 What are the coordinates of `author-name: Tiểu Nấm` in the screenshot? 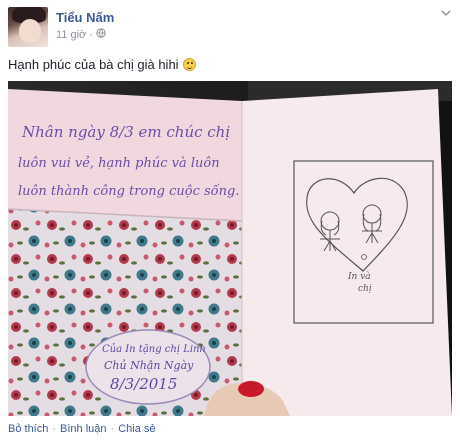 It's located at (85, 17).